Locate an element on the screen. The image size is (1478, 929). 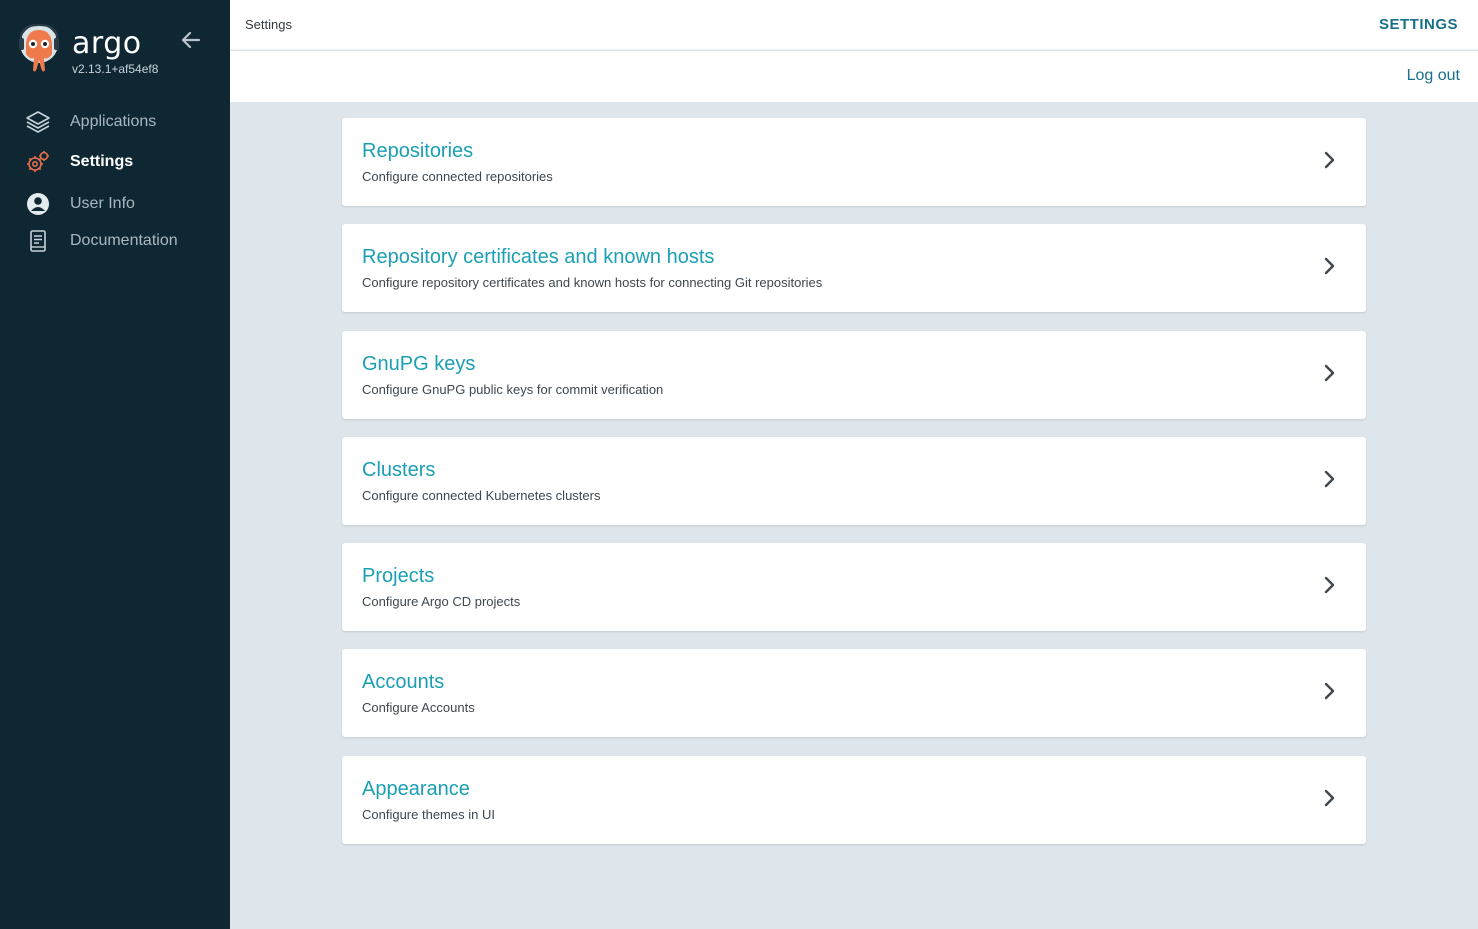
gears-icon is located at coordinates (38, 162).